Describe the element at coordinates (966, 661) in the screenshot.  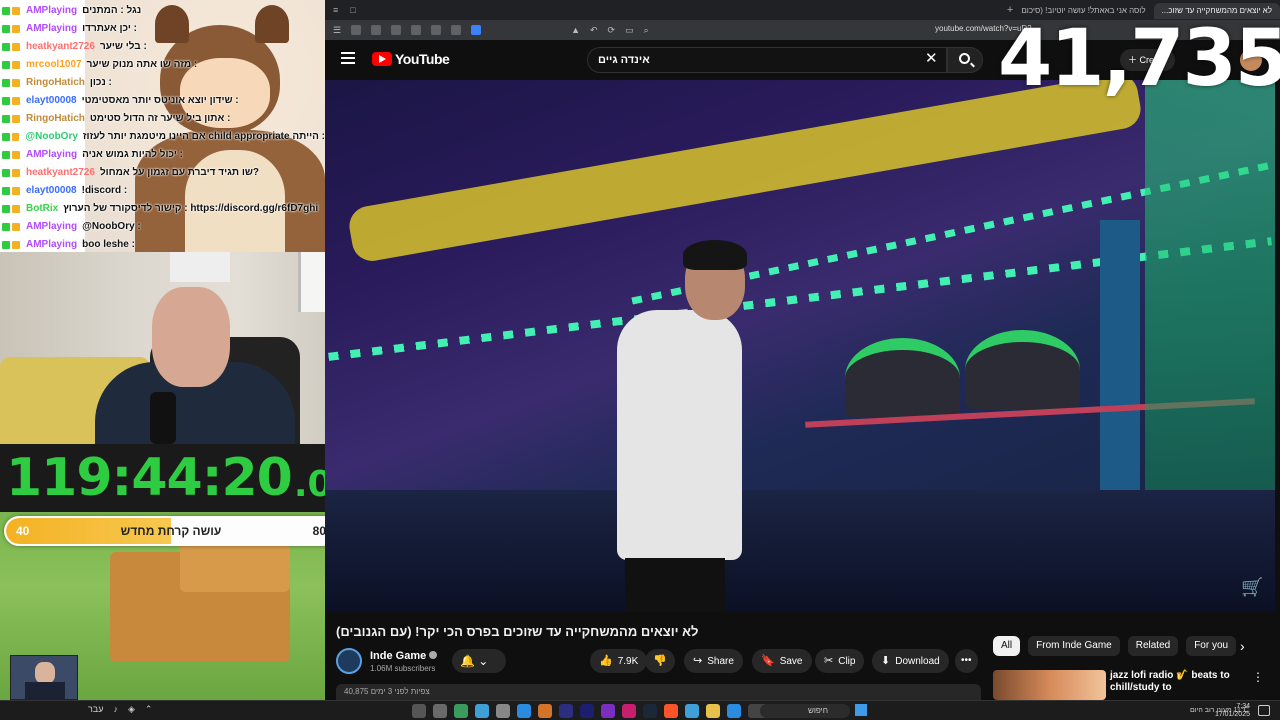
I see `more-actions-button: •••` at that location.